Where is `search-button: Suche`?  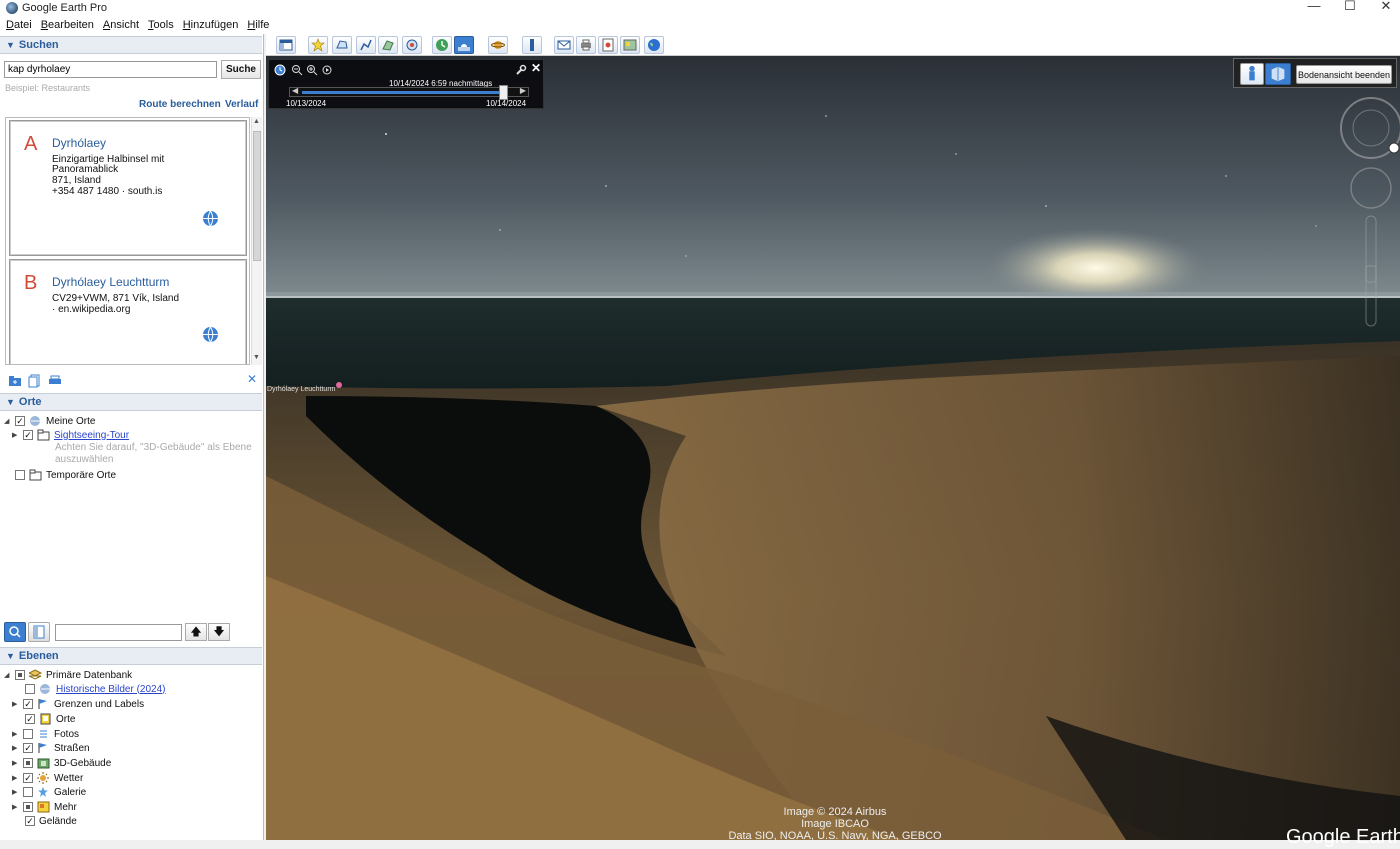
search-button: Suche is located at coordinates (241, 69).